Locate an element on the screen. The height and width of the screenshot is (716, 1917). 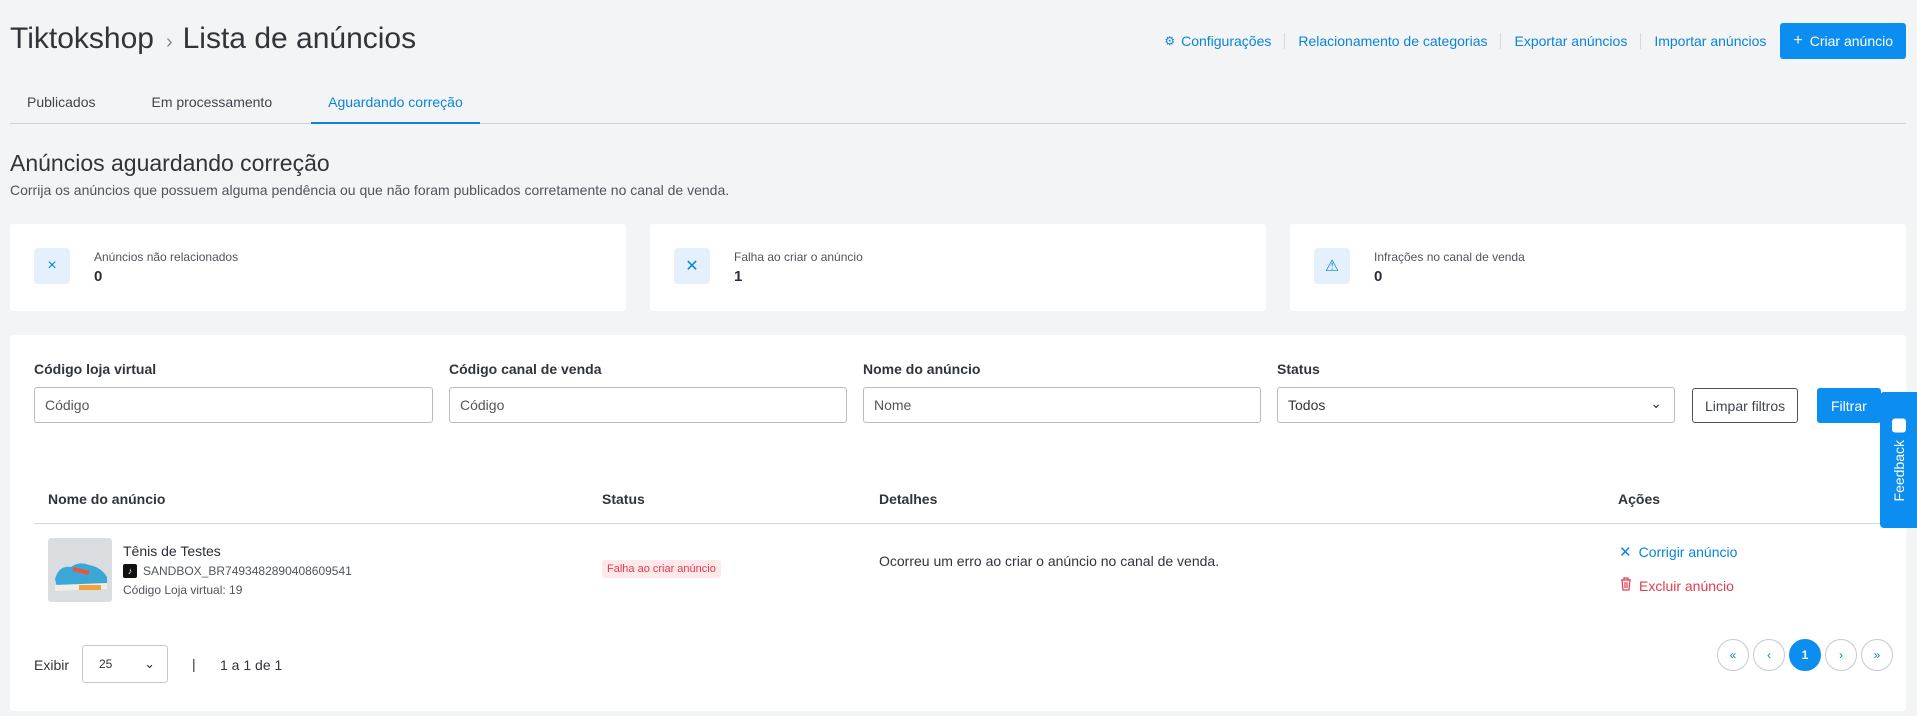
import-listings-link: Importar anúncios is located at coordinates (1710, 41).